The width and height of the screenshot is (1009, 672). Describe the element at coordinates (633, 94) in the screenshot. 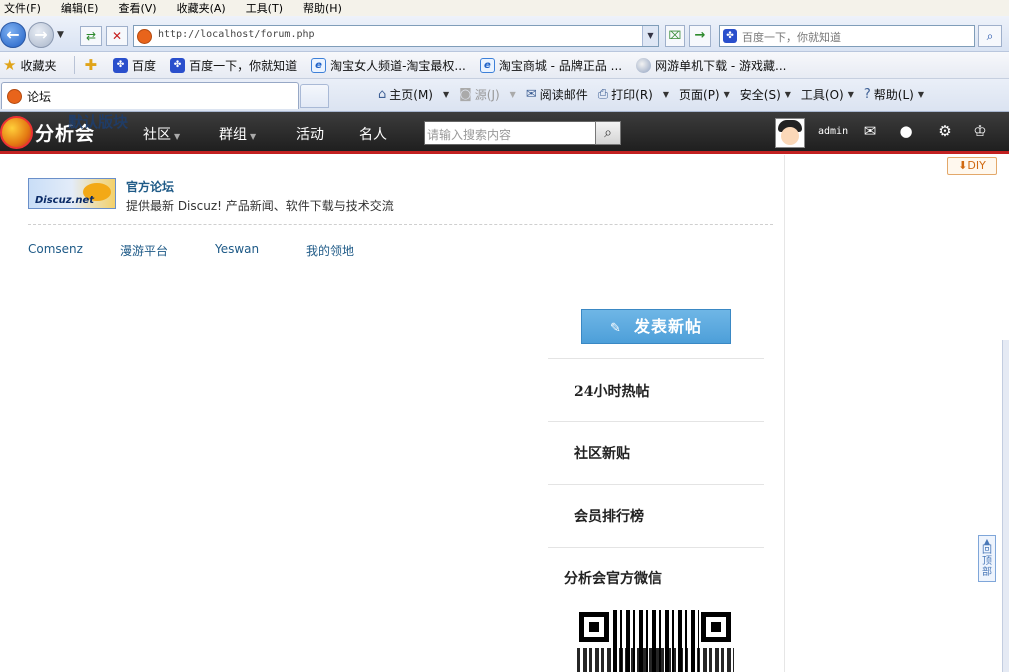

I see `print-button: ⎙ 打印(R) ▼` at that location.